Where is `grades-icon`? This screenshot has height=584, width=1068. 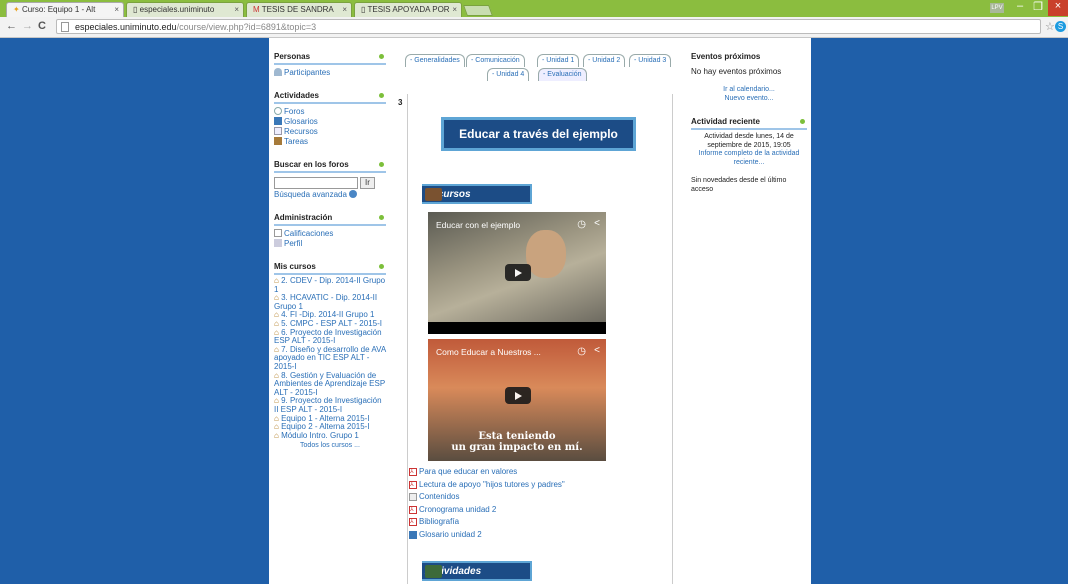
grades-icon is located at coordinates (278, 233).